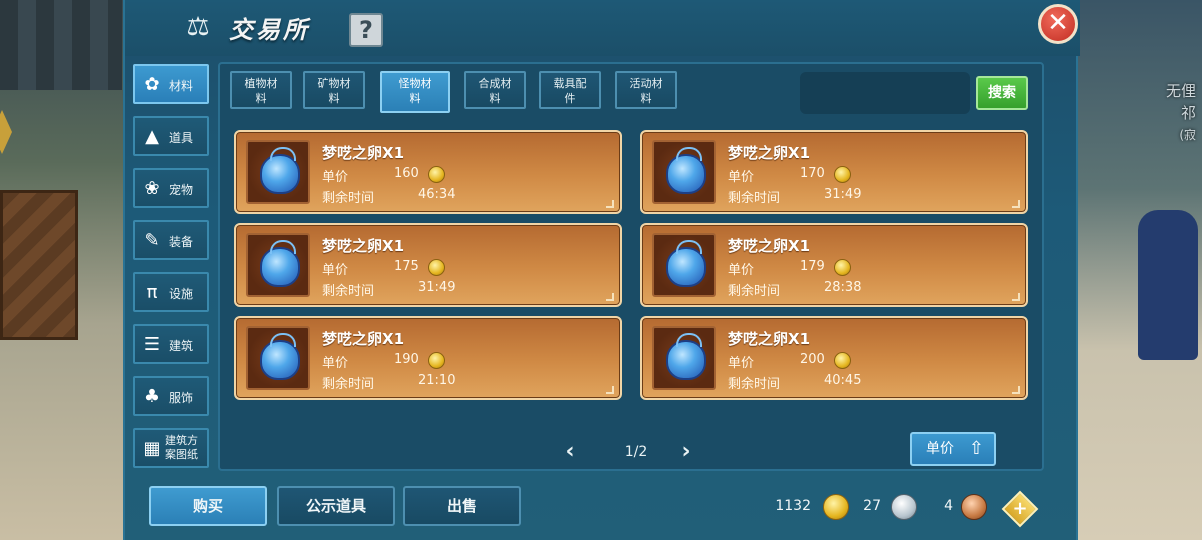  What do you see at coordinates (948, 506) in the screenshot?
I see `copper-amount: 4` at bounding box center [948, 506].